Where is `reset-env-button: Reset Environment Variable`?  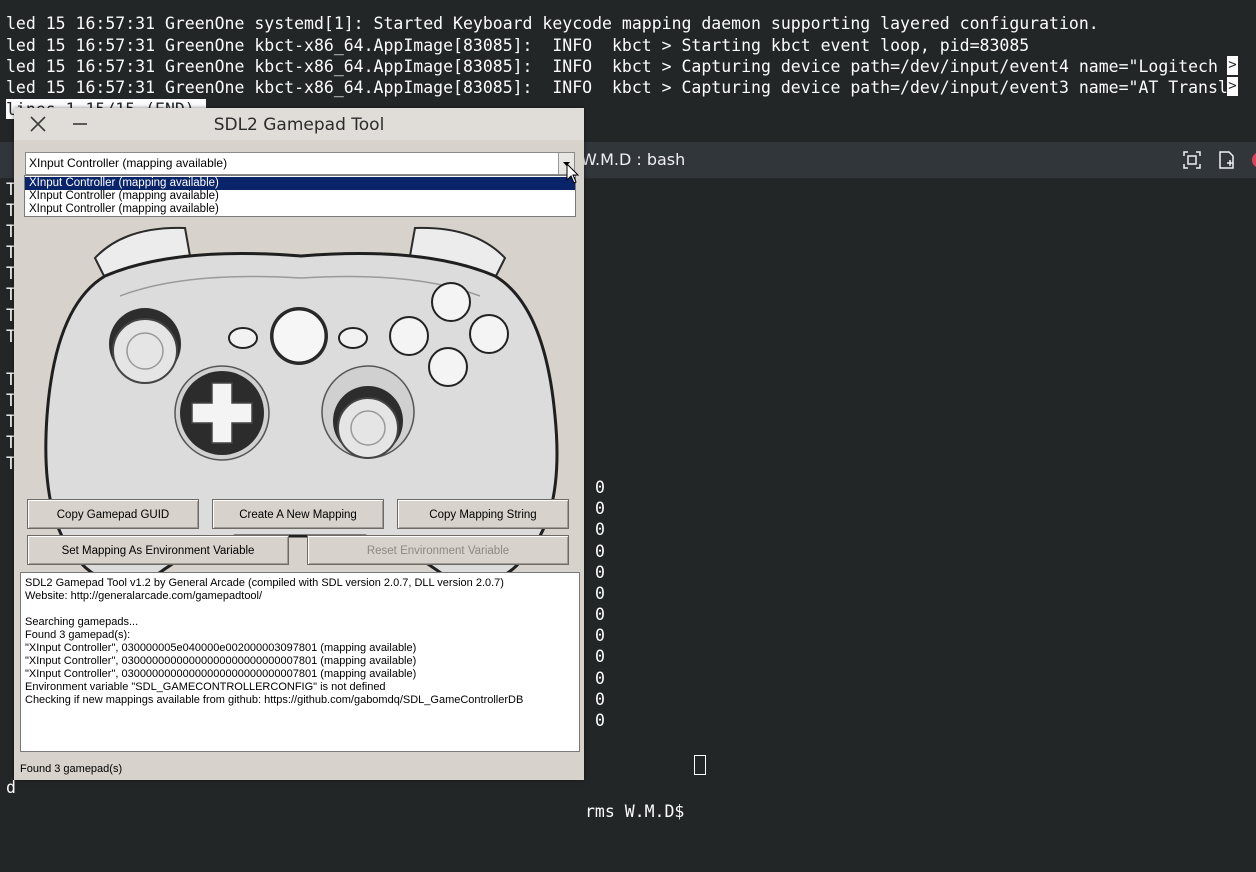 reset-env-button: Reset Environment Variable is located at coordinates (438, 550).